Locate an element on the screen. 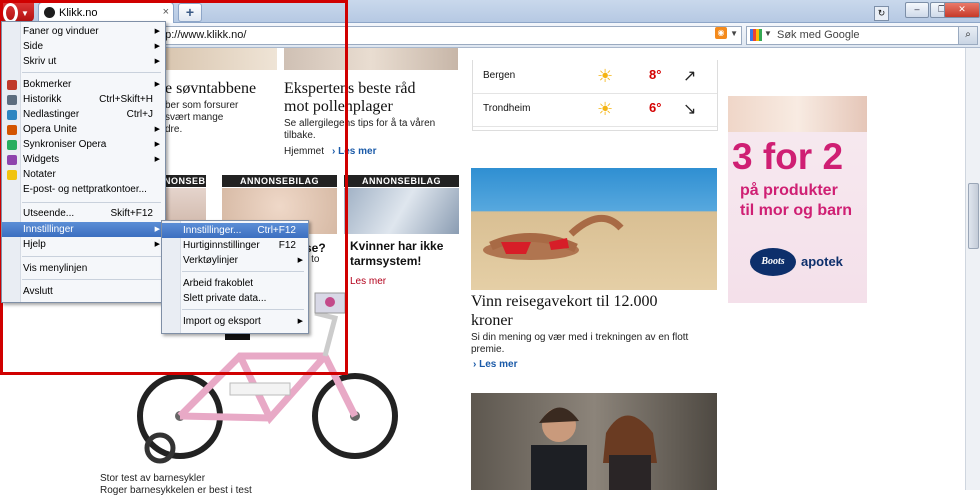 This screenshot has width=980, height=497. menu-item-shortcut: Ctrl+J is located at coordinates (139, 114).